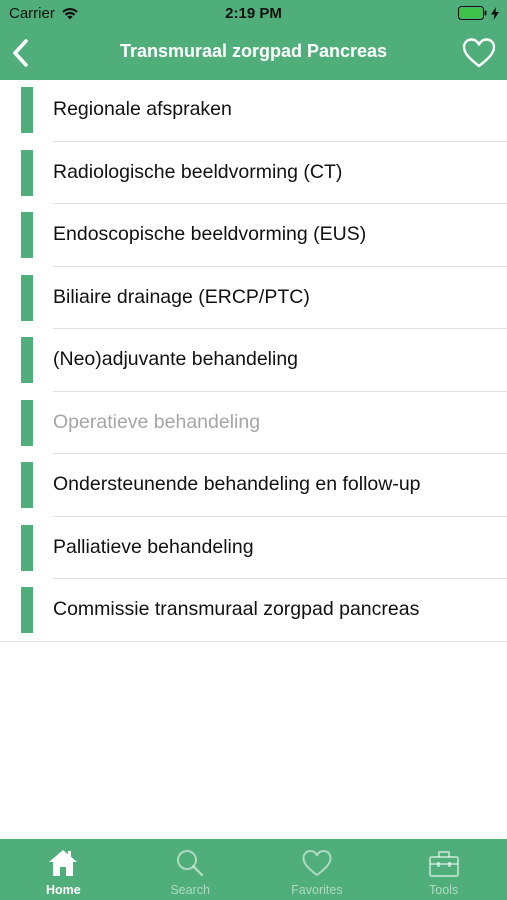 The width and height of the screenshot is (507, 900). What do you see at coordinates (198, 171) in the screenshot?
I see `list-item-label: Radiologische beeldvorming (CT)` at bounding box center [198, 171].